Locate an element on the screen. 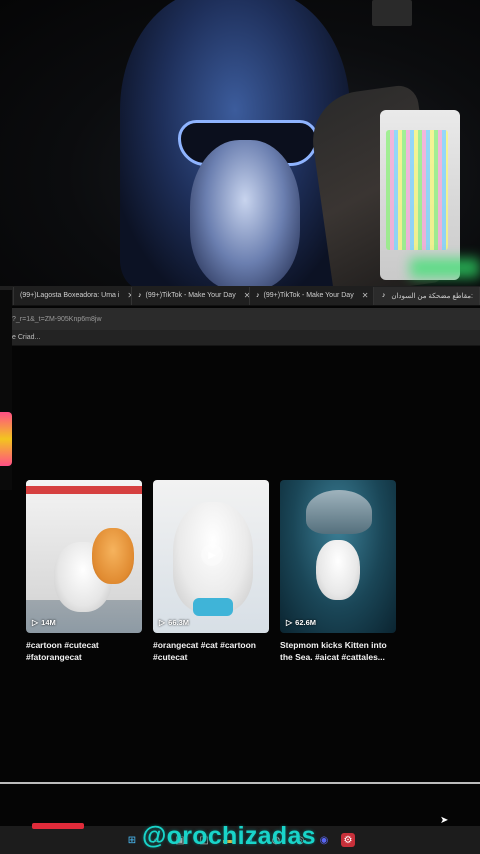 The height and width of the screenshot is (854, 480). tab-lagosta: (99+)Lagosta Boxeadora: Uma i ✕ is located at coordinates (73, 295).